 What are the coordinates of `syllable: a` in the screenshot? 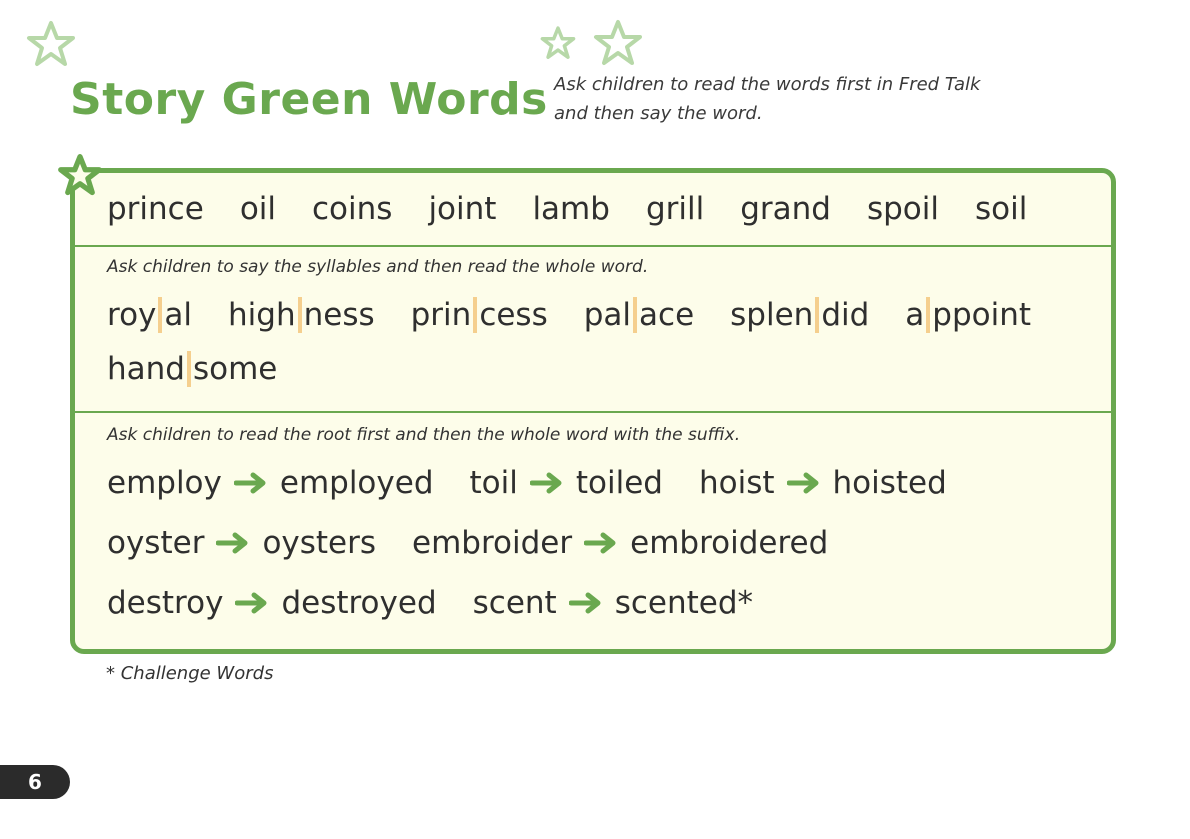 It's located at (915, 315).